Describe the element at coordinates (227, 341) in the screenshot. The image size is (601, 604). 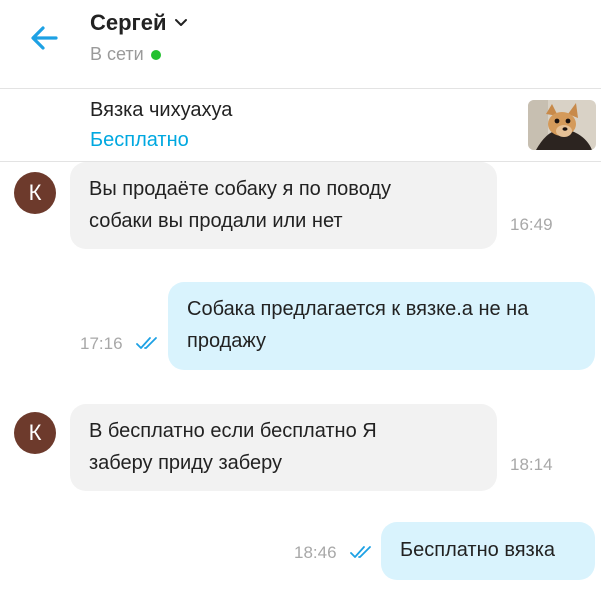
I see `message-text-line: продажу` at that location.